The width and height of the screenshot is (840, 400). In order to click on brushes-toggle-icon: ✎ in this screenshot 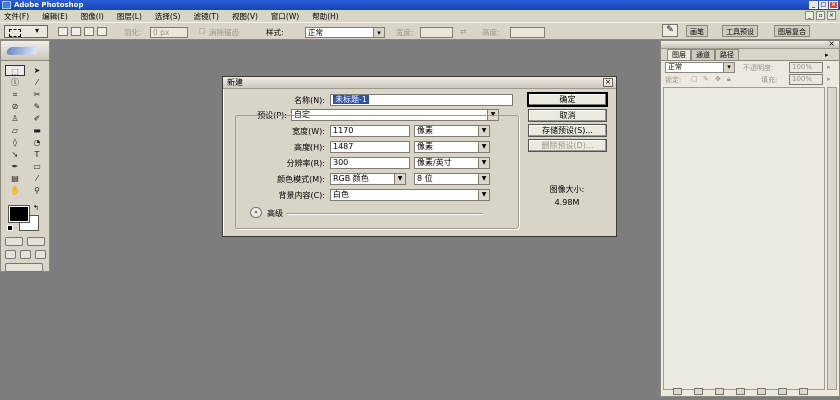, I will do `click(670, 30)`.